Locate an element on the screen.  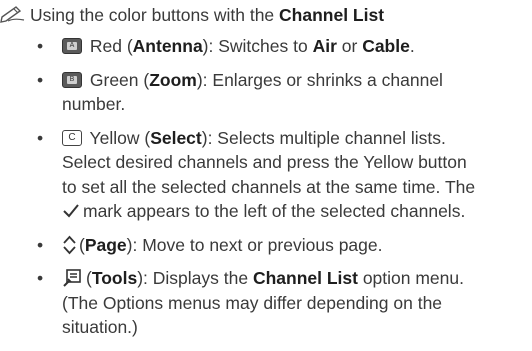
list-item-page: • (Page): Move to next or previous page. is located at coordinates (266, 245).